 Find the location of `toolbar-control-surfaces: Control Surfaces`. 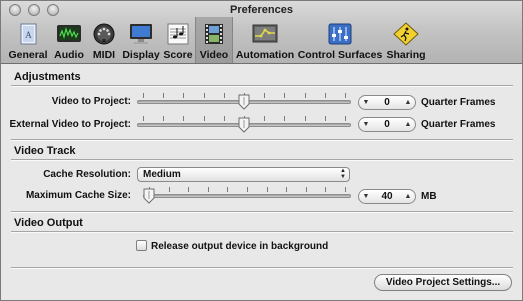

toolbar-control-surfaces: Control Surfaces is located at coordinates (340, 40).